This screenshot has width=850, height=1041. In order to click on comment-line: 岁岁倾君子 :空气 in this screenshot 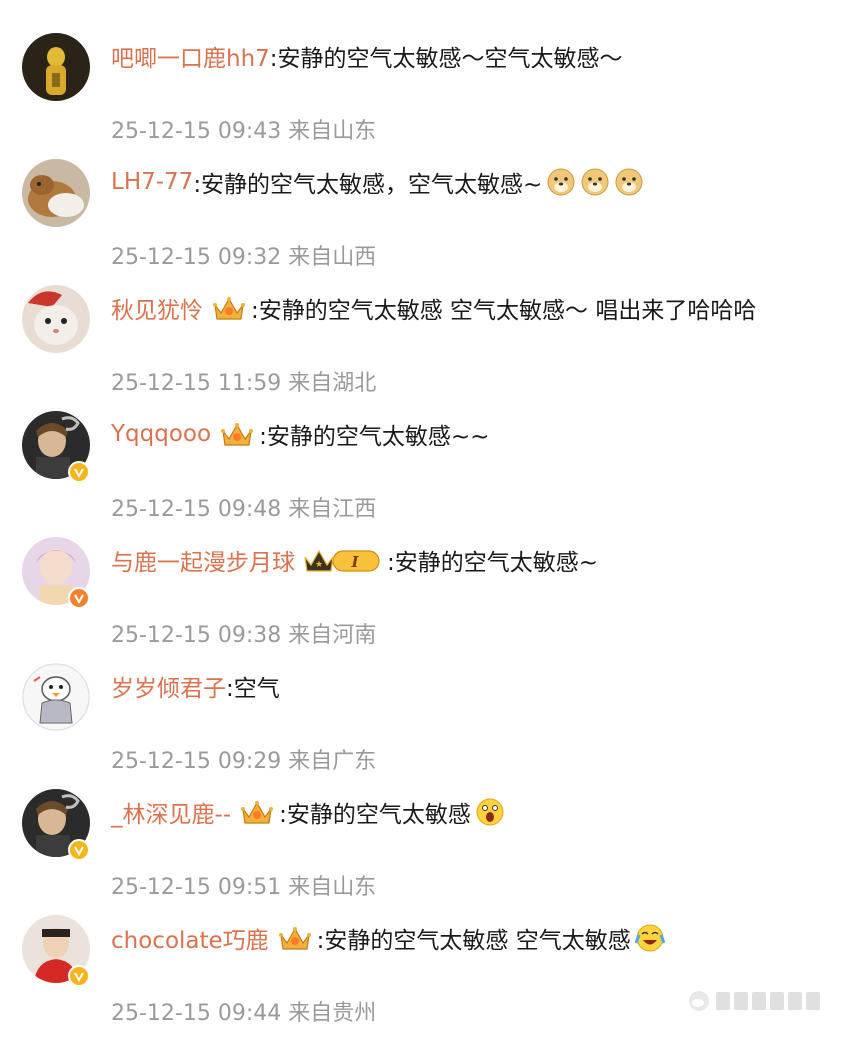, I will do `click(195, 686)`.